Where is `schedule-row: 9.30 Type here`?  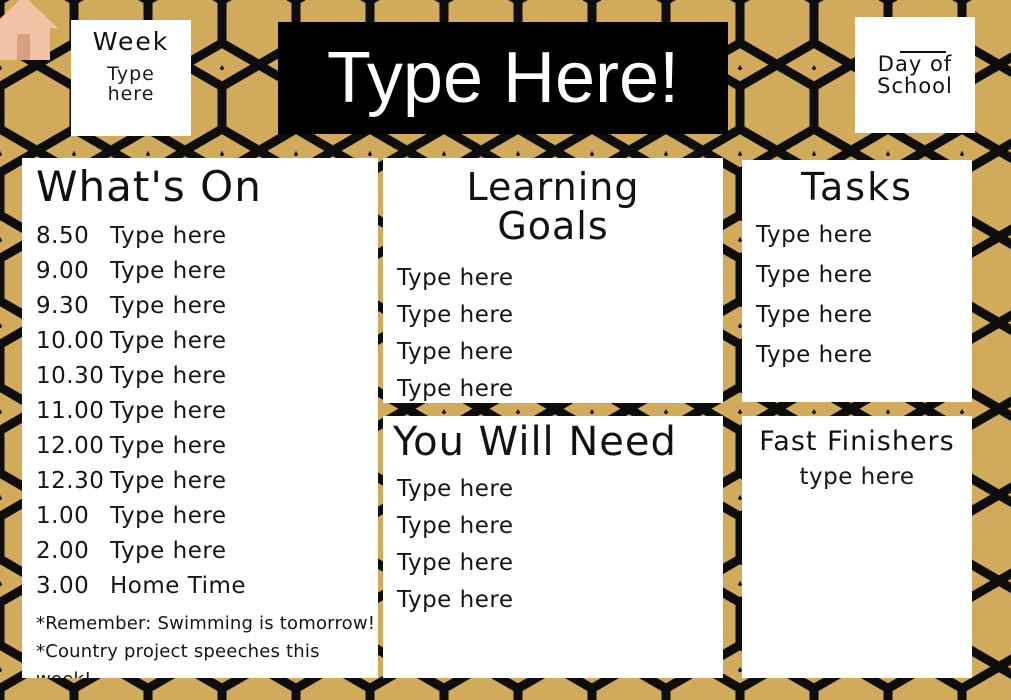 schedule-row: 9.30 Type here is located at coordinates (207, 306).